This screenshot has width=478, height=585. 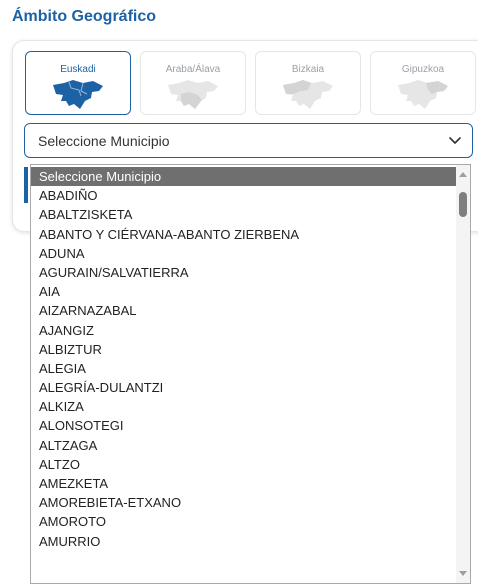 What do you see at coordinates (251, 84) in the screenshot?
I see `territory-tabs: Euskadi Araba/Álava Bizkaia Gipuzkoa` at bounding box center [251, 84].